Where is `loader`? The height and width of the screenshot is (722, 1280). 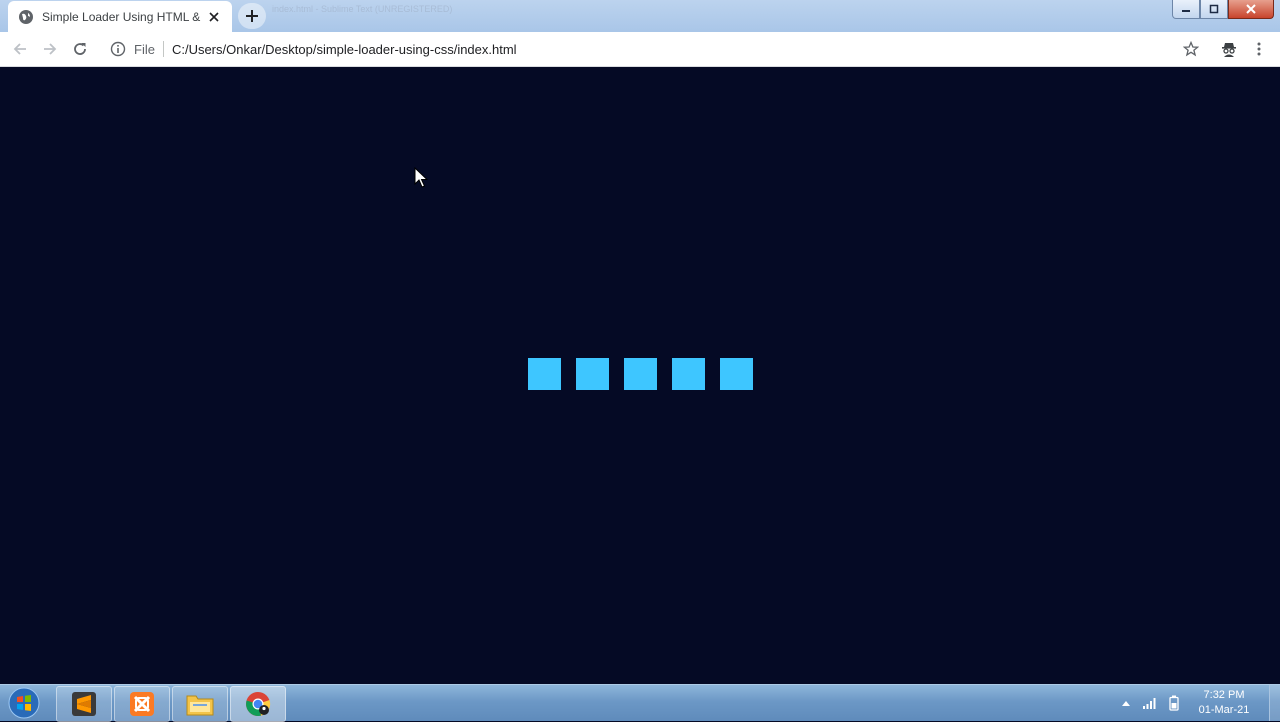 loader is located at coordinates (648, 374).